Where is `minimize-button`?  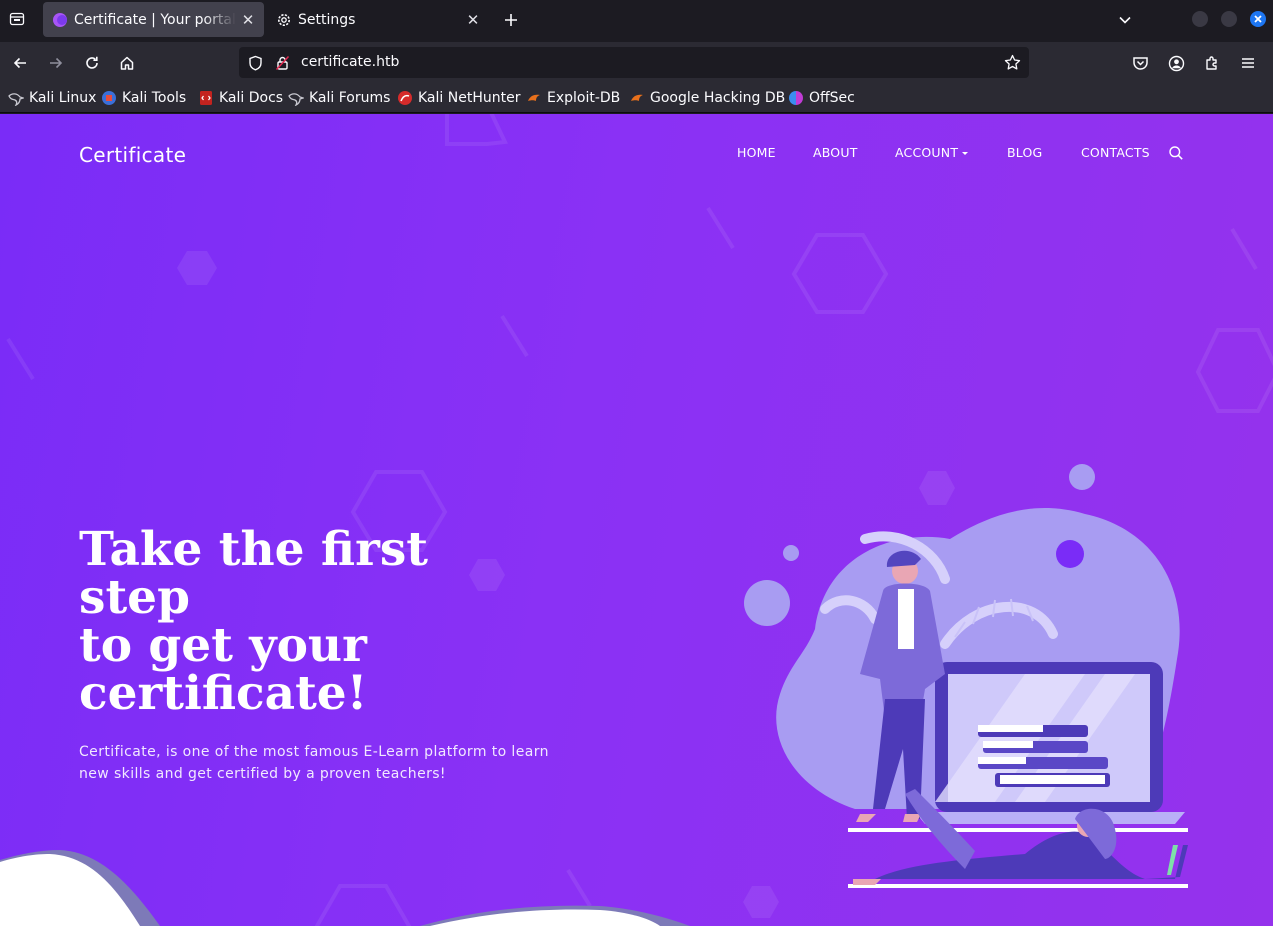 minimize-button is located at coordinates (1200, 19).